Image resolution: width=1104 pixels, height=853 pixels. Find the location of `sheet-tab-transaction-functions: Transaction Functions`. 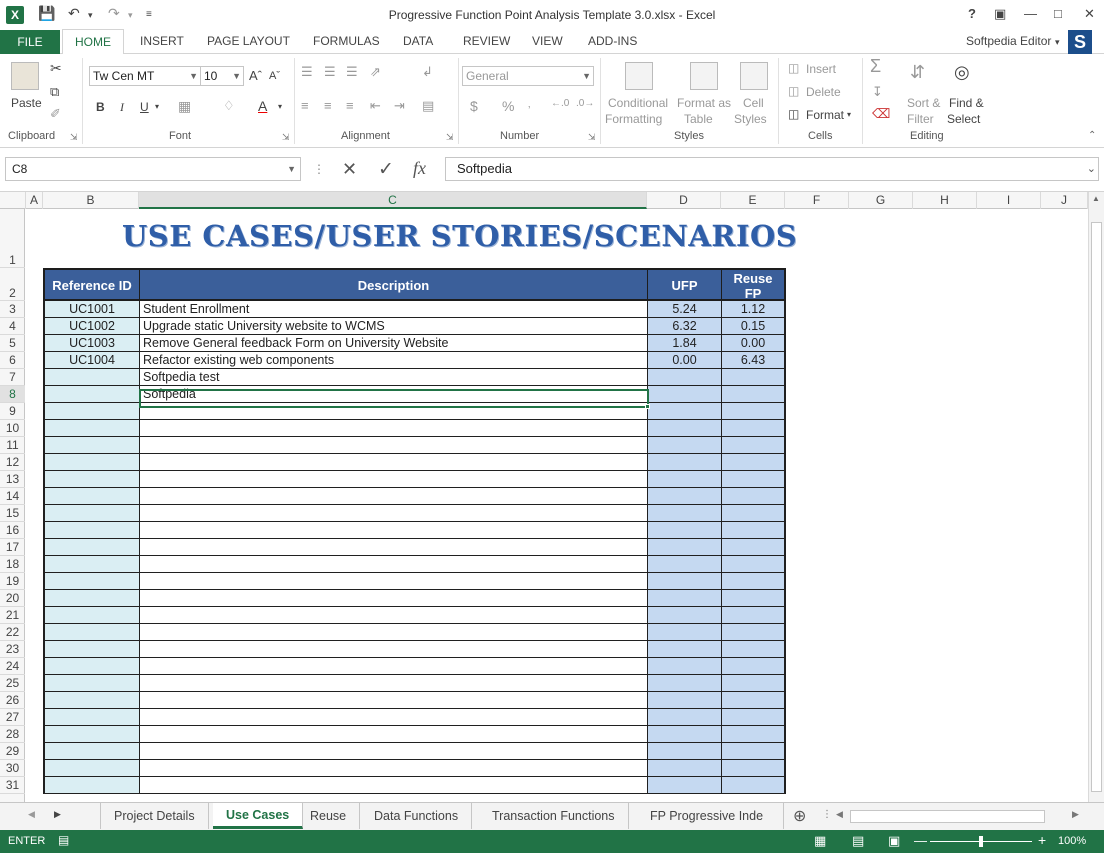

sheet-tab-transaction-functions: Transaction Functions is located at coordinates (554, 816).